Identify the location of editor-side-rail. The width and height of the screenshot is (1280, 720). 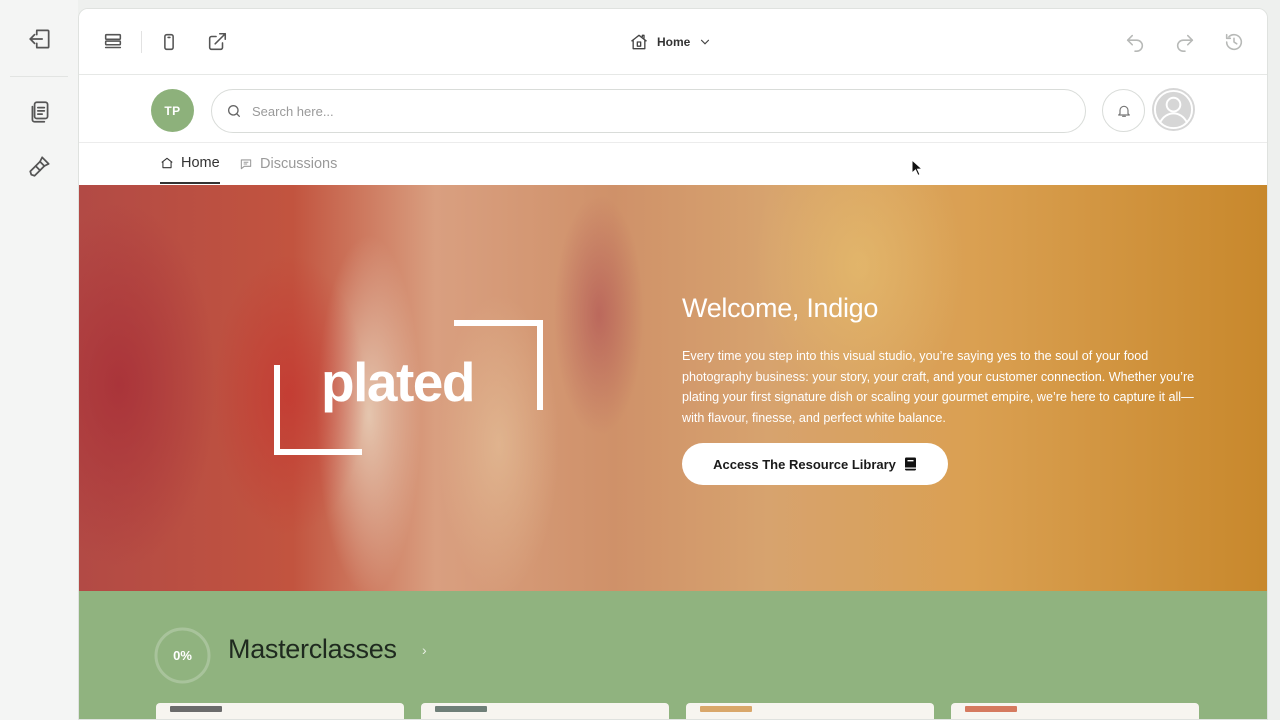
(39, 360).